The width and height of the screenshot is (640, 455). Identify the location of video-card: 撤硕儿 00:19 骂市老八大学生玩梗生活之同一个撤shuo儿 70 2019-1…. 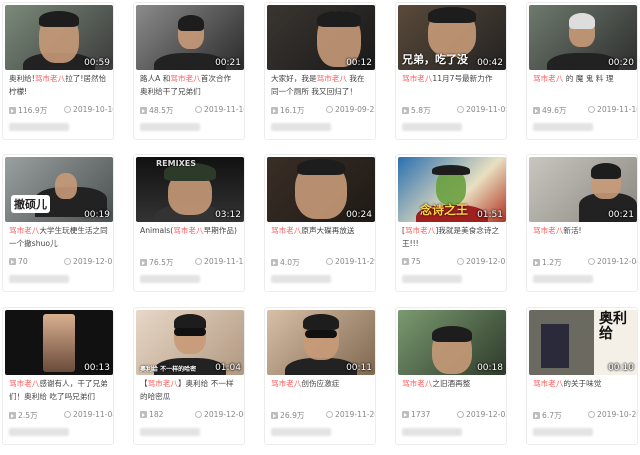
(58, 223).